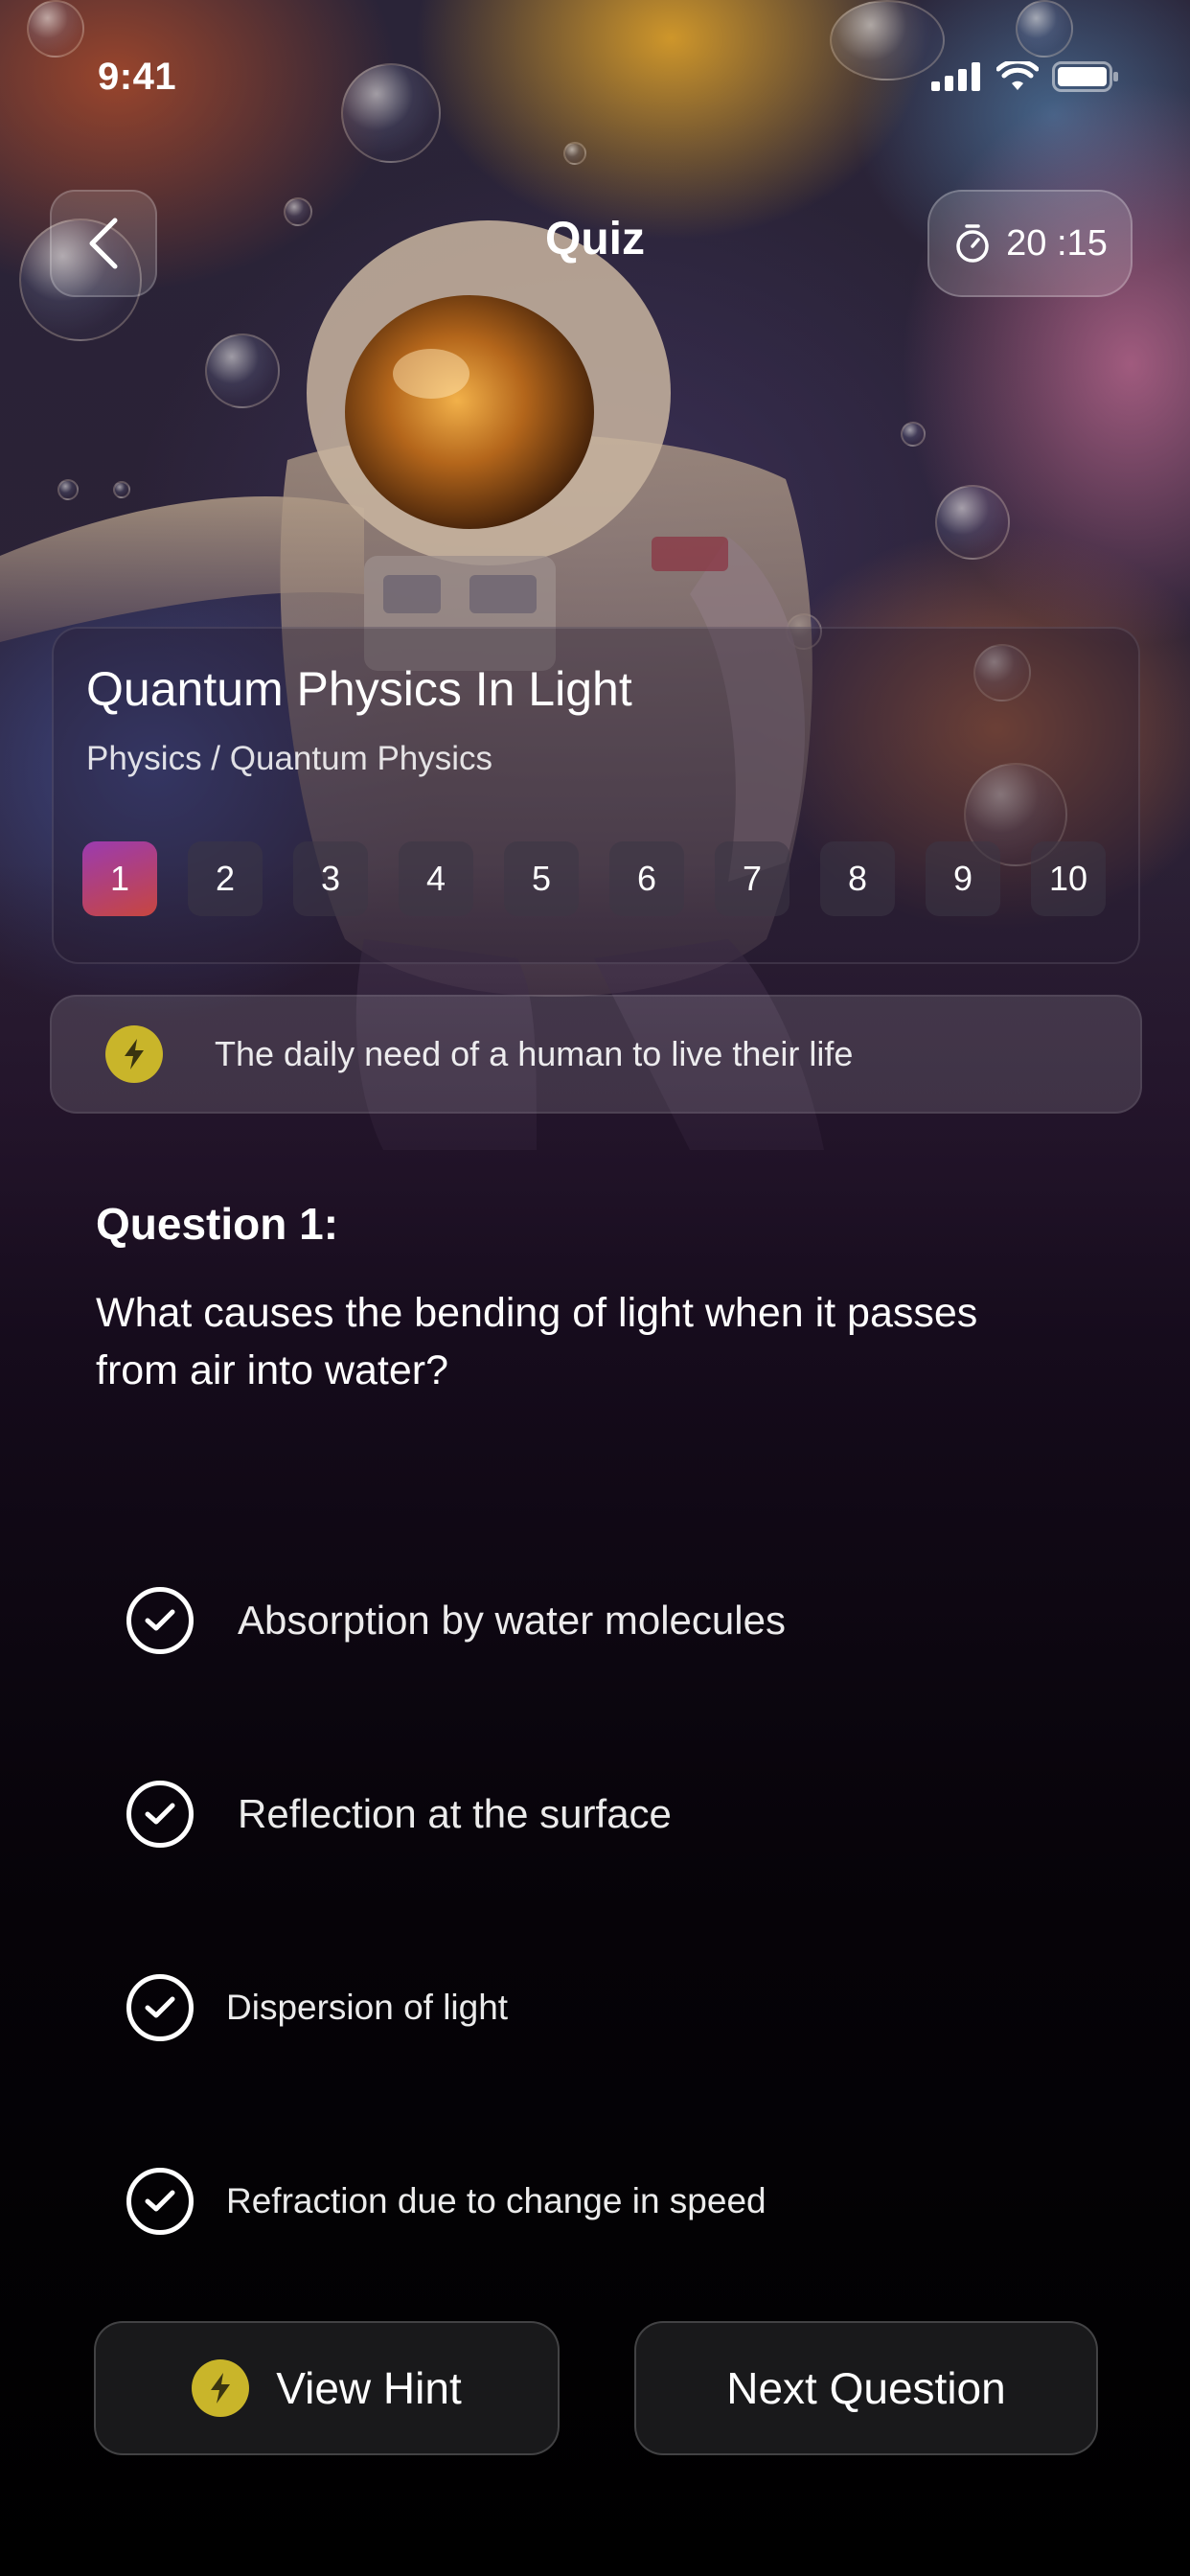 The image size is (1190, 2576). What do you see at coordinates (1057, 243) in the screenshot?
I see `timer-value: 20 :15` at bounding box center [1057, 243].